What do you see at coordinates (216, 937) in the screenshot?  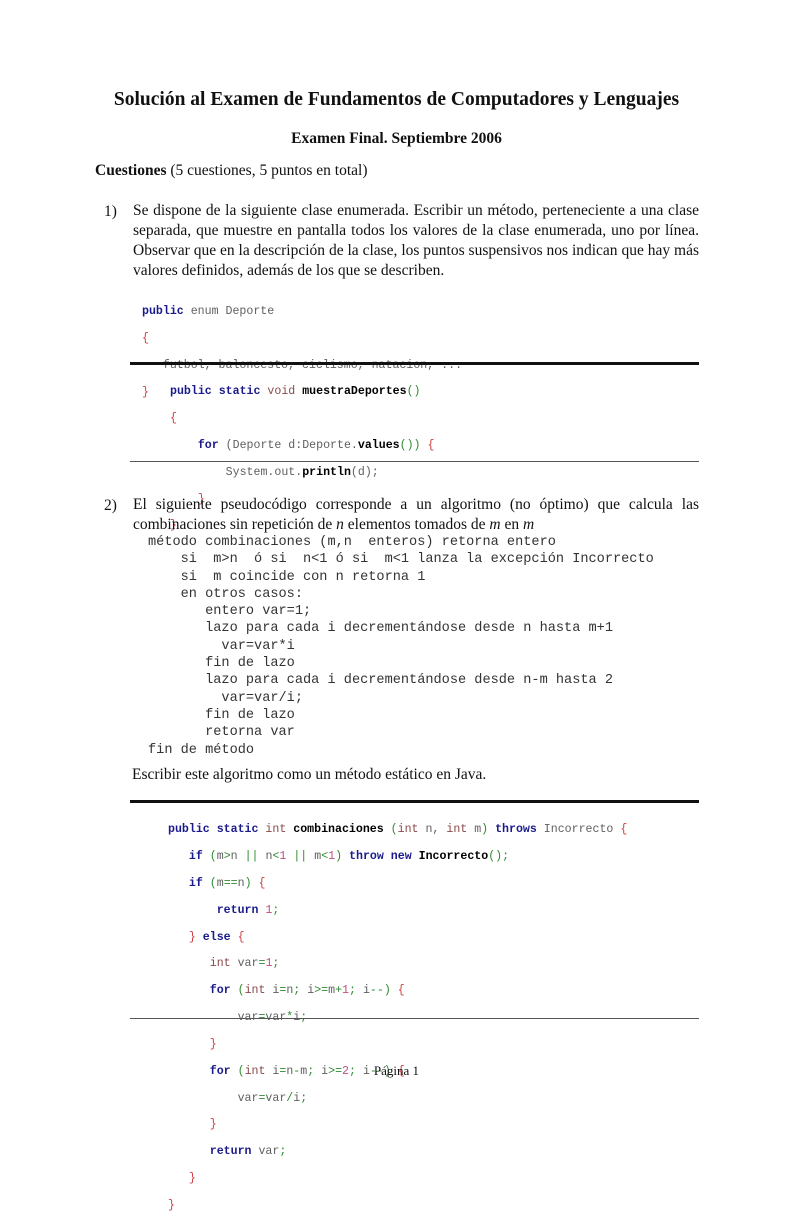 I see `code-line: } else {` at bounding box center [216, 937].